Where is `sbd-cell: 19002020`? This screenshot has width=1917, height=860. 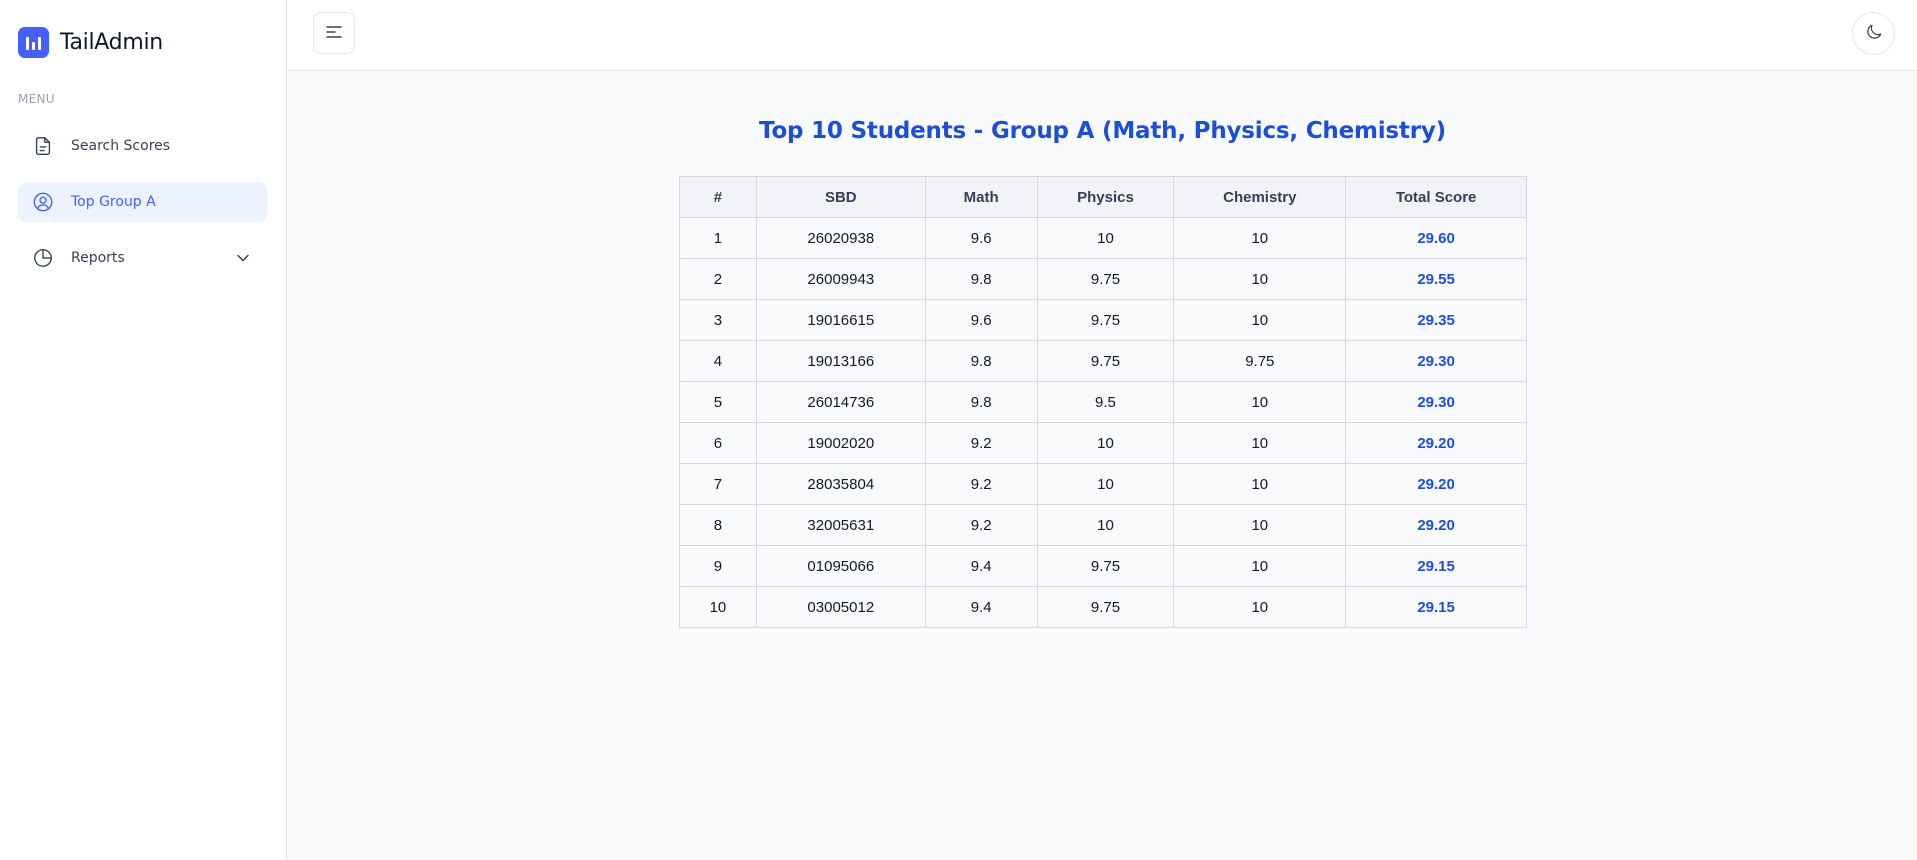 sbd-cell: 19002020 is located at coordinates (840, 443).